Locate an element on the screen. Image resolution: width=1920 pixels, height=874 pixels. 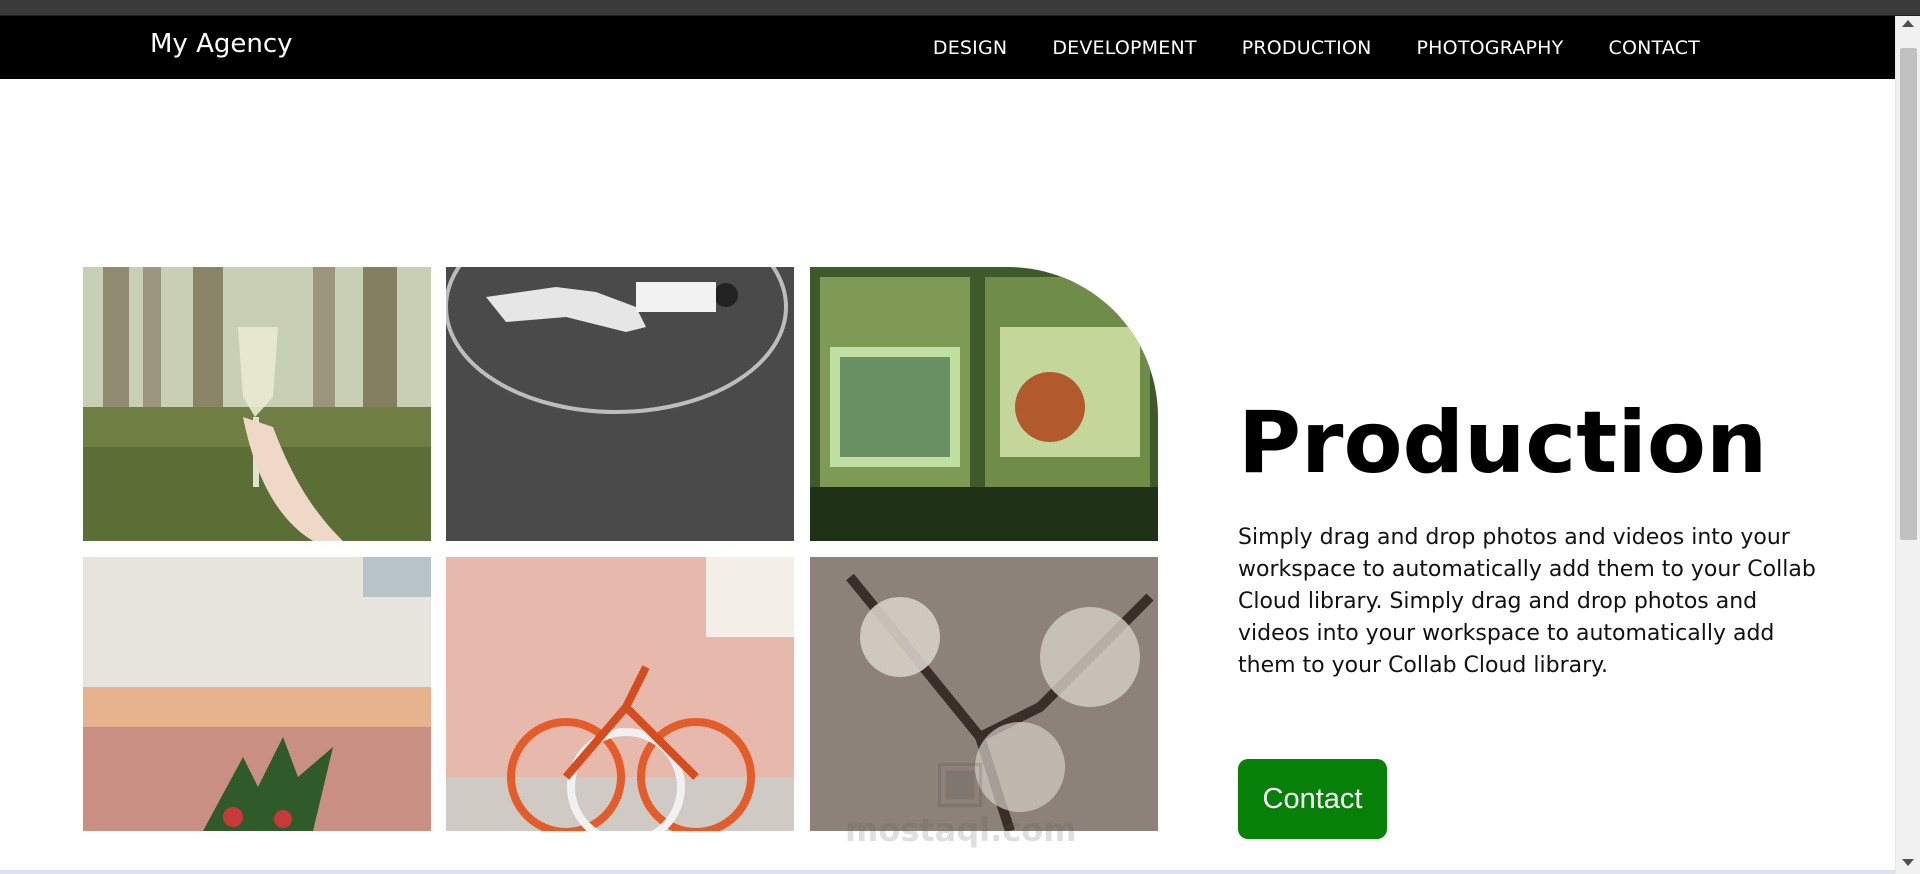
nav-item-design: DESIGN is located at coordinates (970, 48).